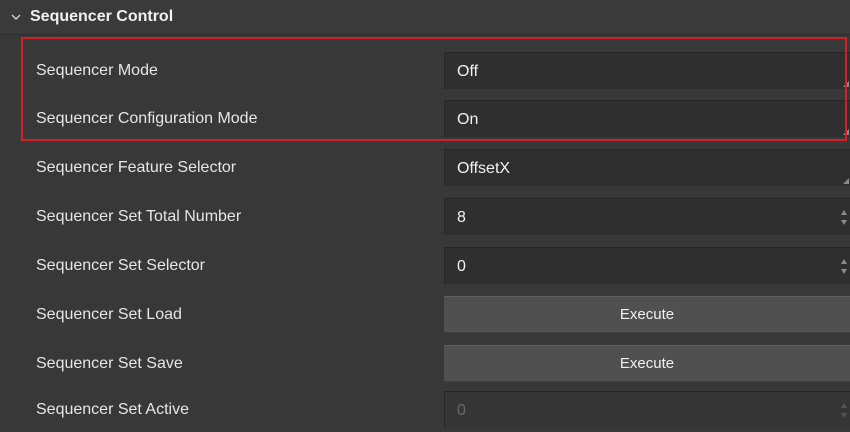 This screenshot has height=432, width=850. I want to click on row-sequencer-feature-selector: Sequencer Feature Selector OffsetX, so click(425, 167).